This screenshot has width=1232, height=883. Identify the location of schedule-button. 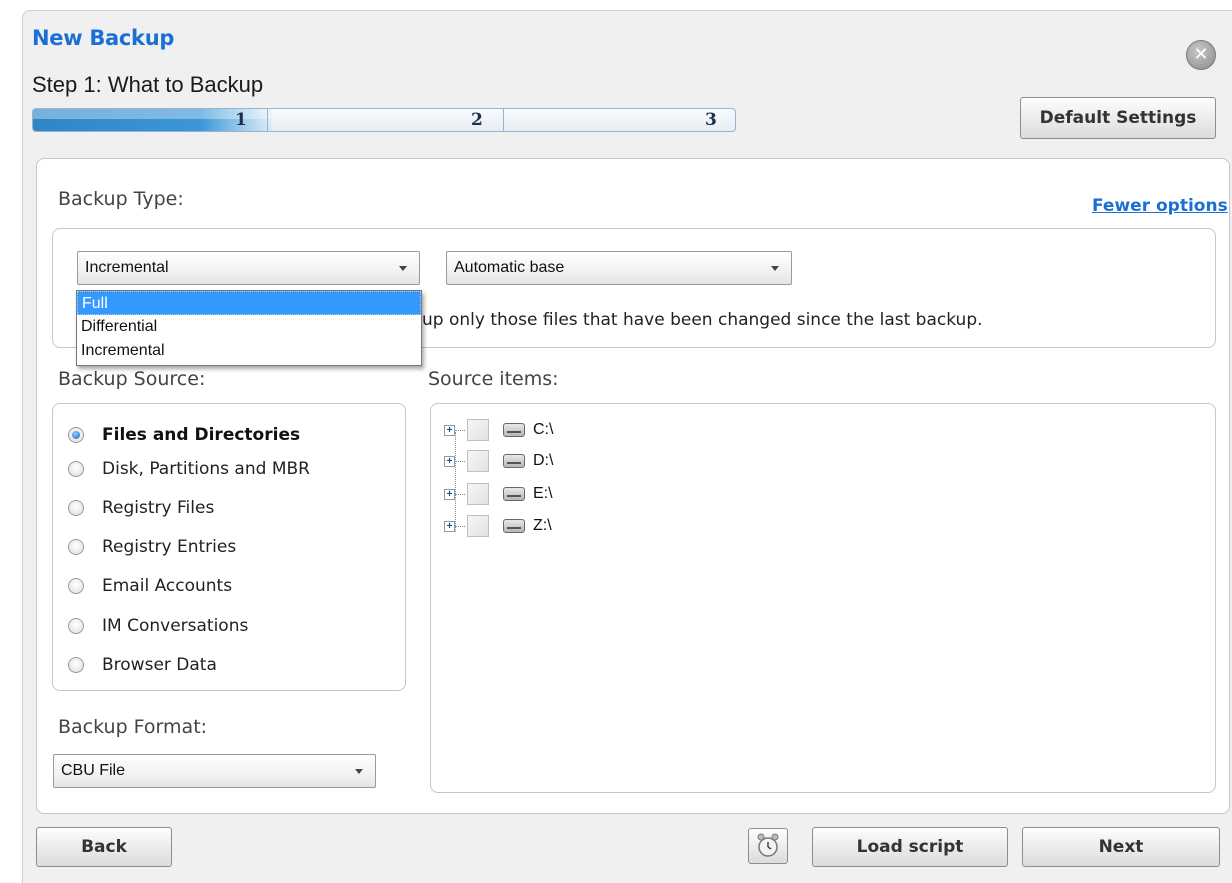
(768, 846).